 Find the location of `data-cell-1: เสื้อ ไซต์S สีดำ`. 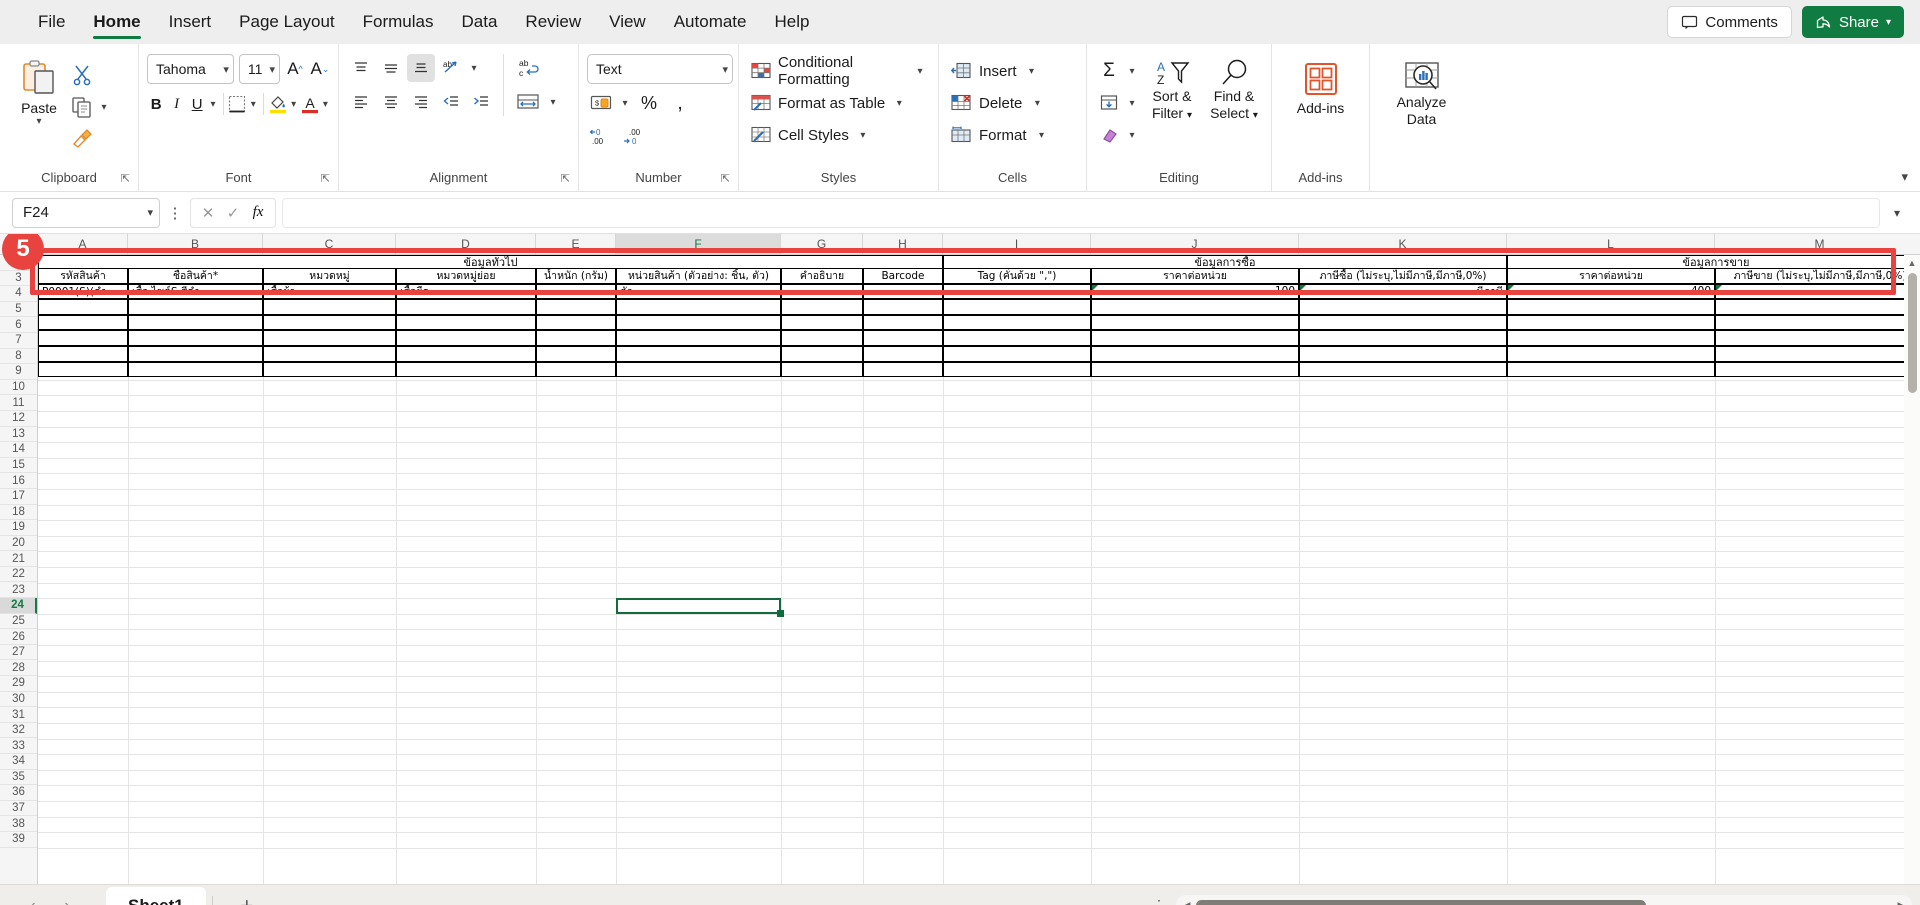

data-cell-1: เสื้อ ไซต์S สีดำ is located at coordinates (195, 291).